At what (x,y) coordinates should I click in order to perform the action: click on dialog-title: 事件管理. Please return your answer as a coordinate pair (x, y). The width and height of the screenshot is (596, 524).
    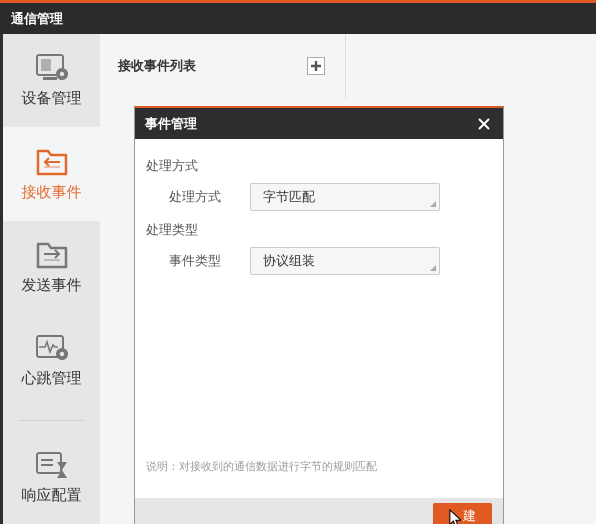
    Looking at the image, I should click on (171, 124).